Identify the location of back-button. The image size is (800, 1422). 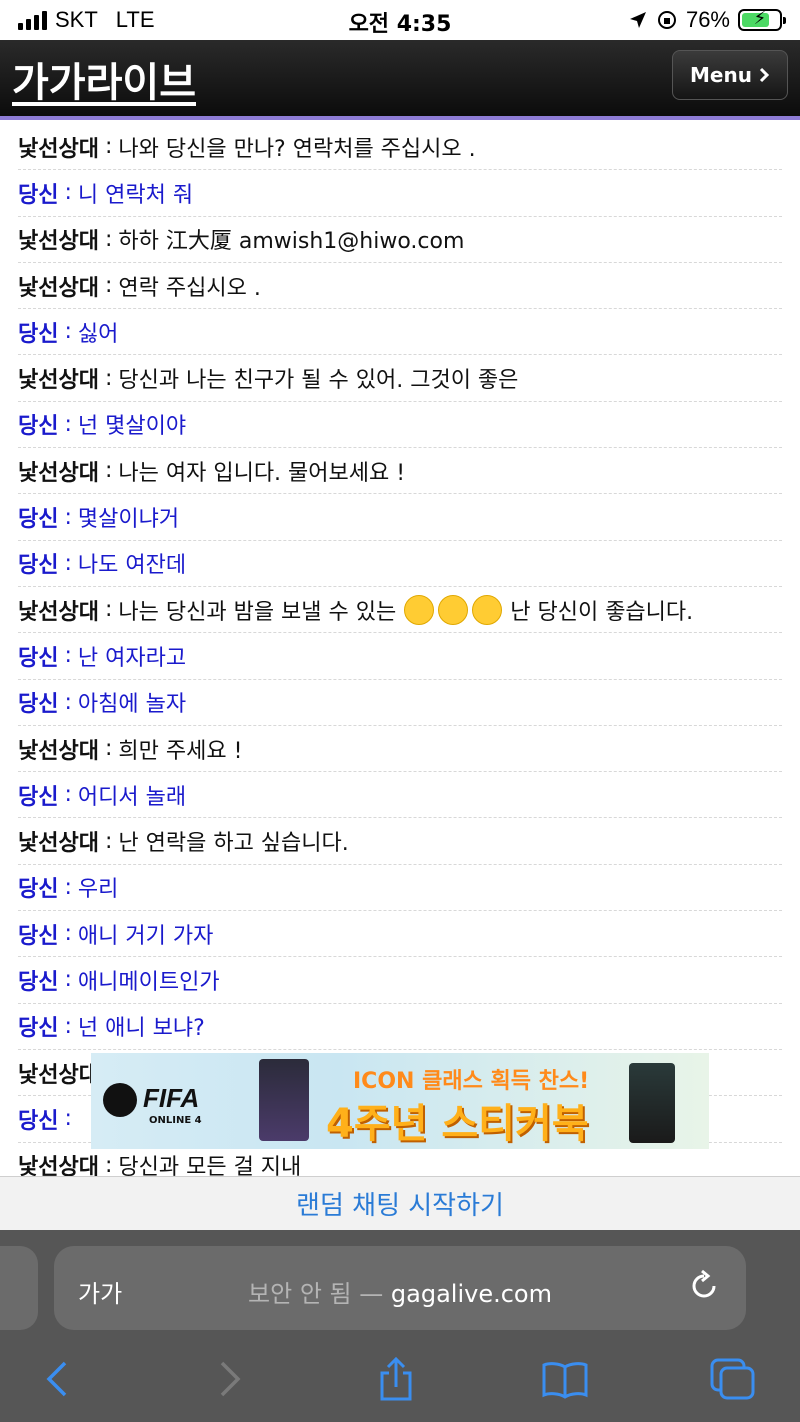
(57, 1379).